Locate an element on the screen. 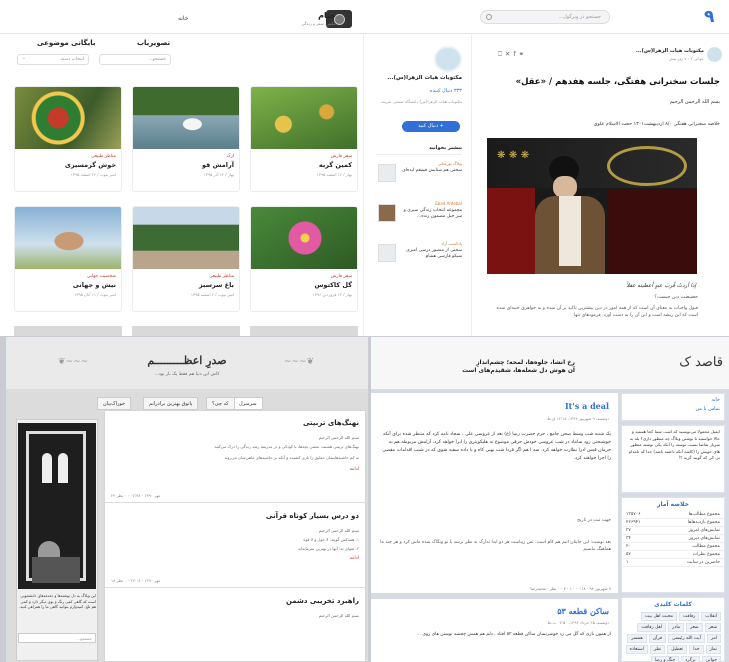 Image resolution: width=729 pixels, height=662 pixels. author-avatar is located at coordinates (714, 54).